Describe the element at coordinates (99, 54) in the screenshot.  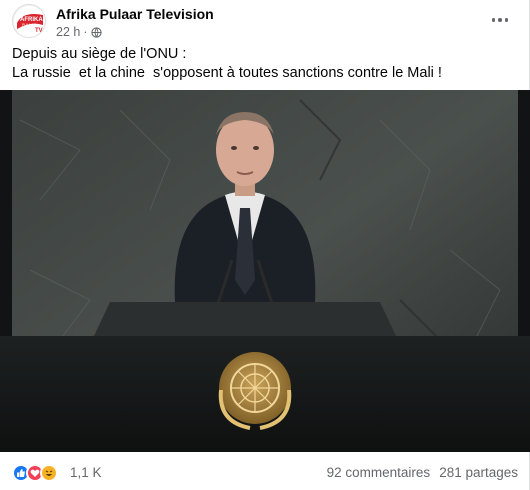
I see `post-text-line: Depuis au siège de l'ONU :` at that location.